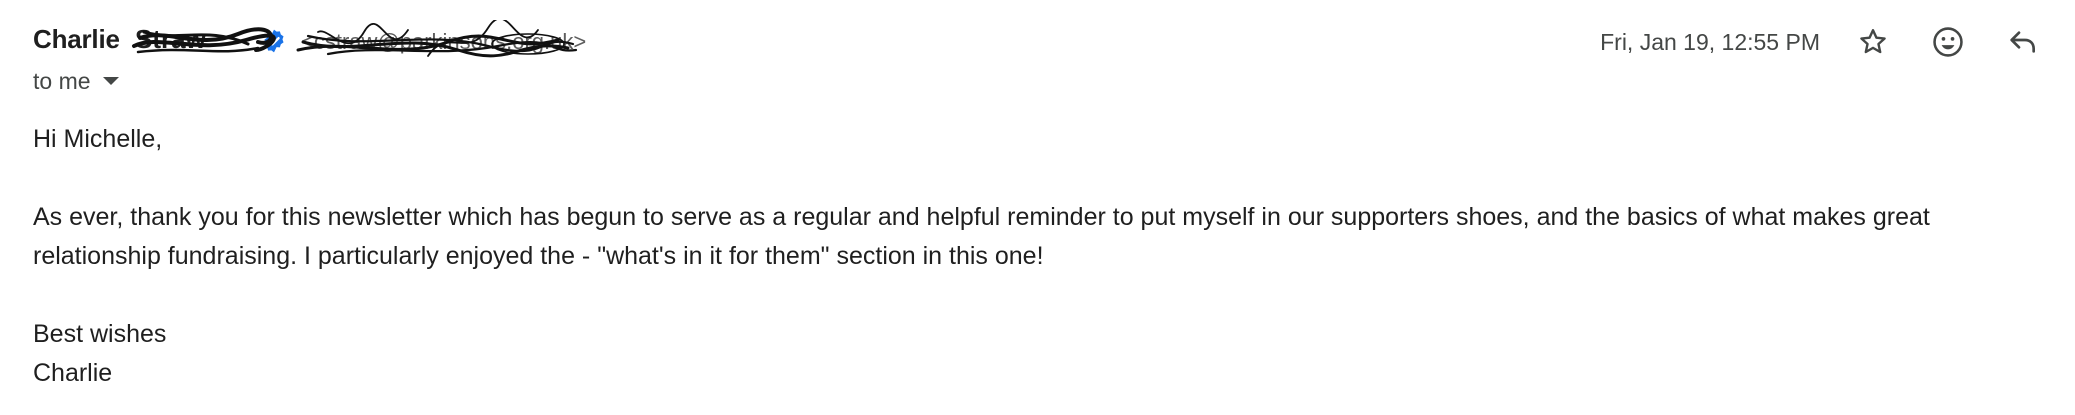 Image resolution: width=2075 pixels, height=415 pixels. What do you see at coordinates (98, 139) in the screenshot?
I see `greeting: Hi Michelle,` at bounding box center [98, 139].